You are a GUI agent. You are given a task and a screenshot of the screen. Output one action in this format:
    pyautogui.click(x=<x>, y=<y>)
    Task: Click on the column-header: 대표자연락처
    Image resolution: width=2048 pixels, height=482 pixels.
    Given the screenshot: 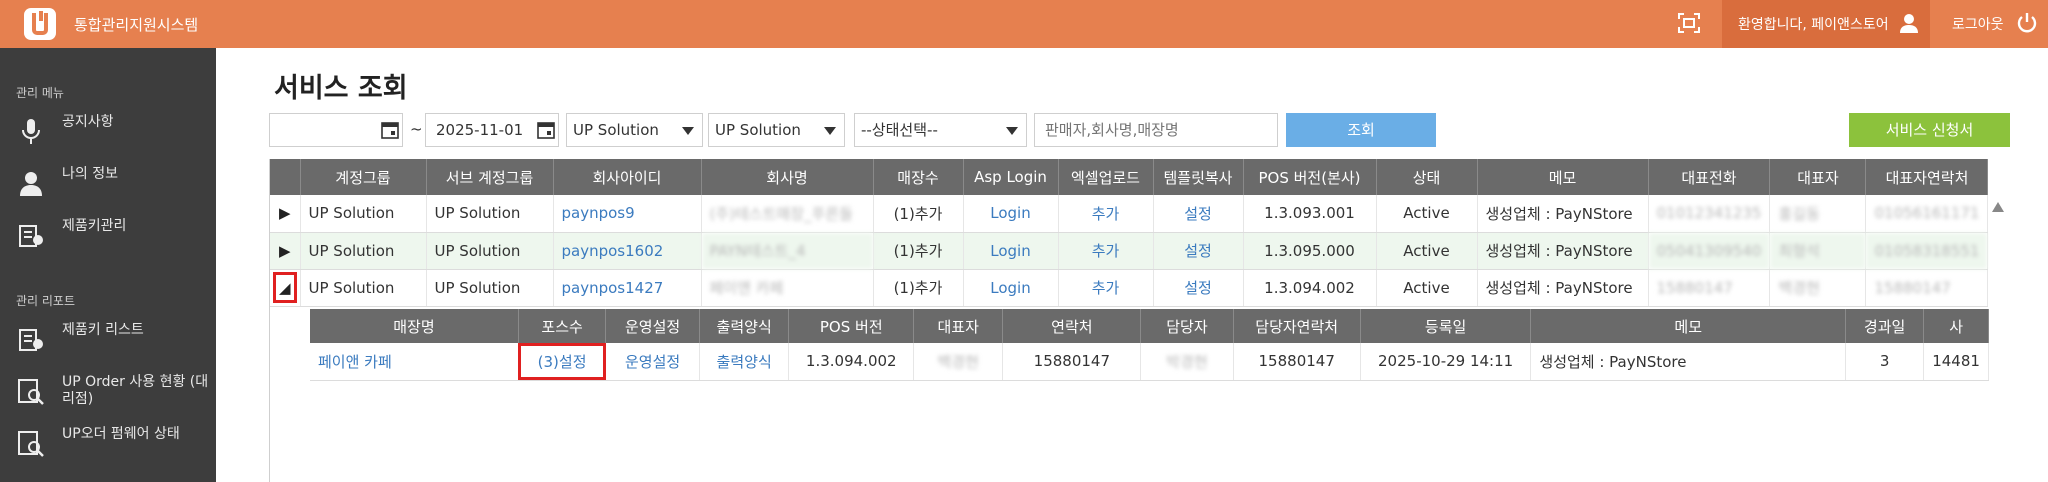 What is the action you would take?
    pyautogui.click(x=1927, y=177)
    